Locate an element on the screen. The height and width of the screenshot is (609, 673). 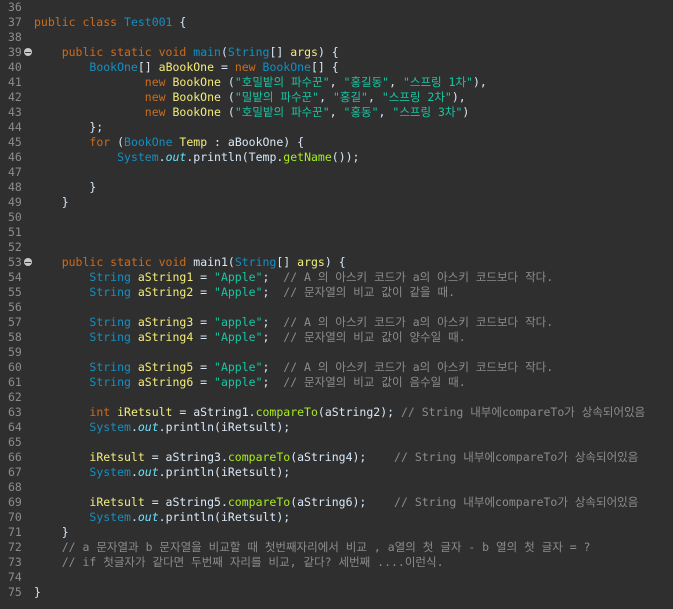
code-token: { is located at coordinates (179, 22).